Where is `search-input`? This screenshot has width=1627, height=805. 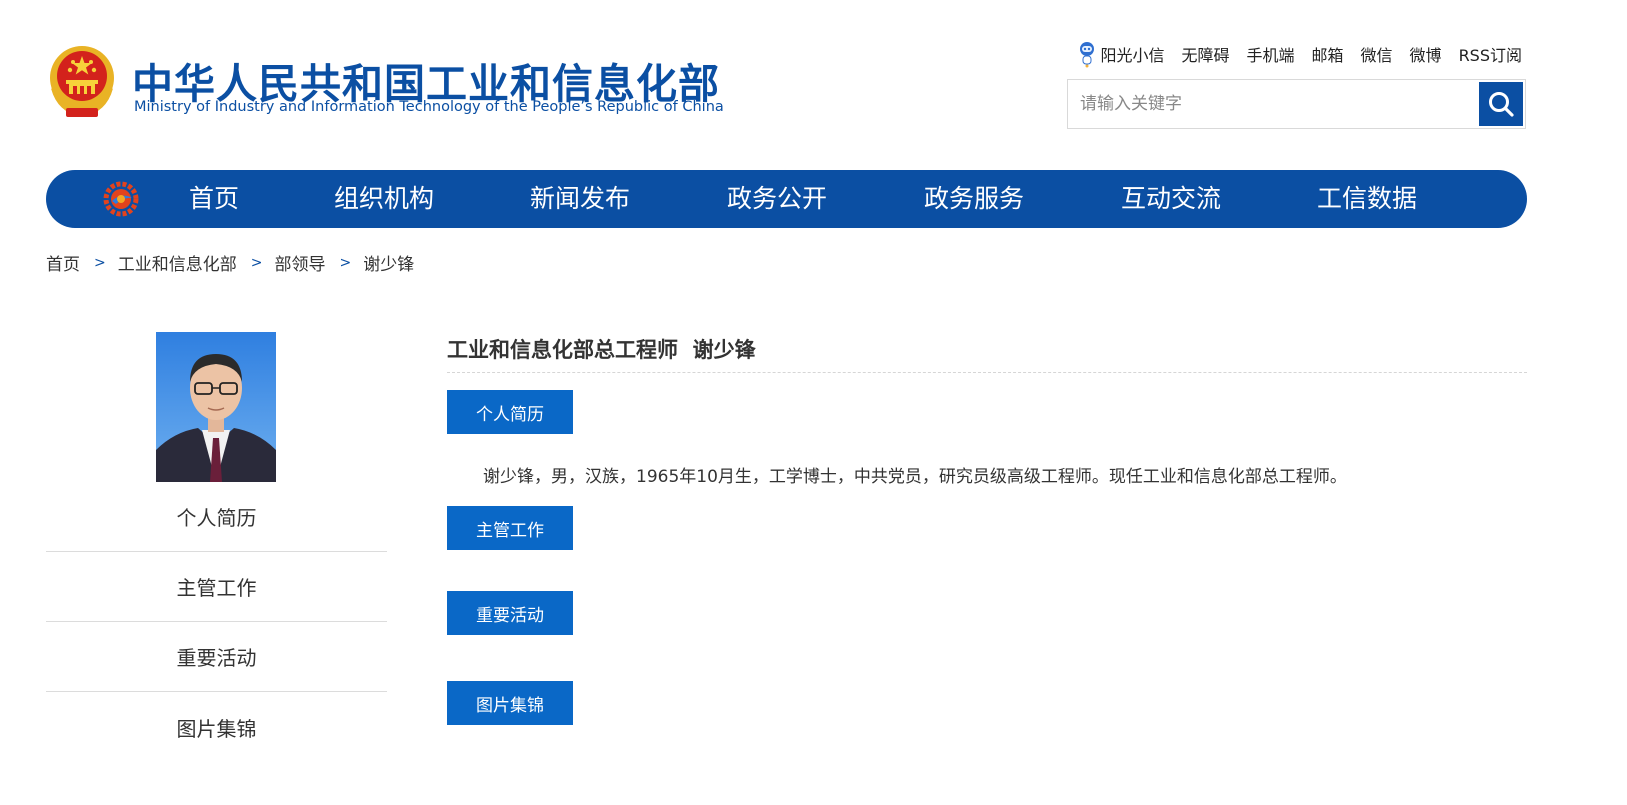 search-input is located at coordinates (1273, 104).